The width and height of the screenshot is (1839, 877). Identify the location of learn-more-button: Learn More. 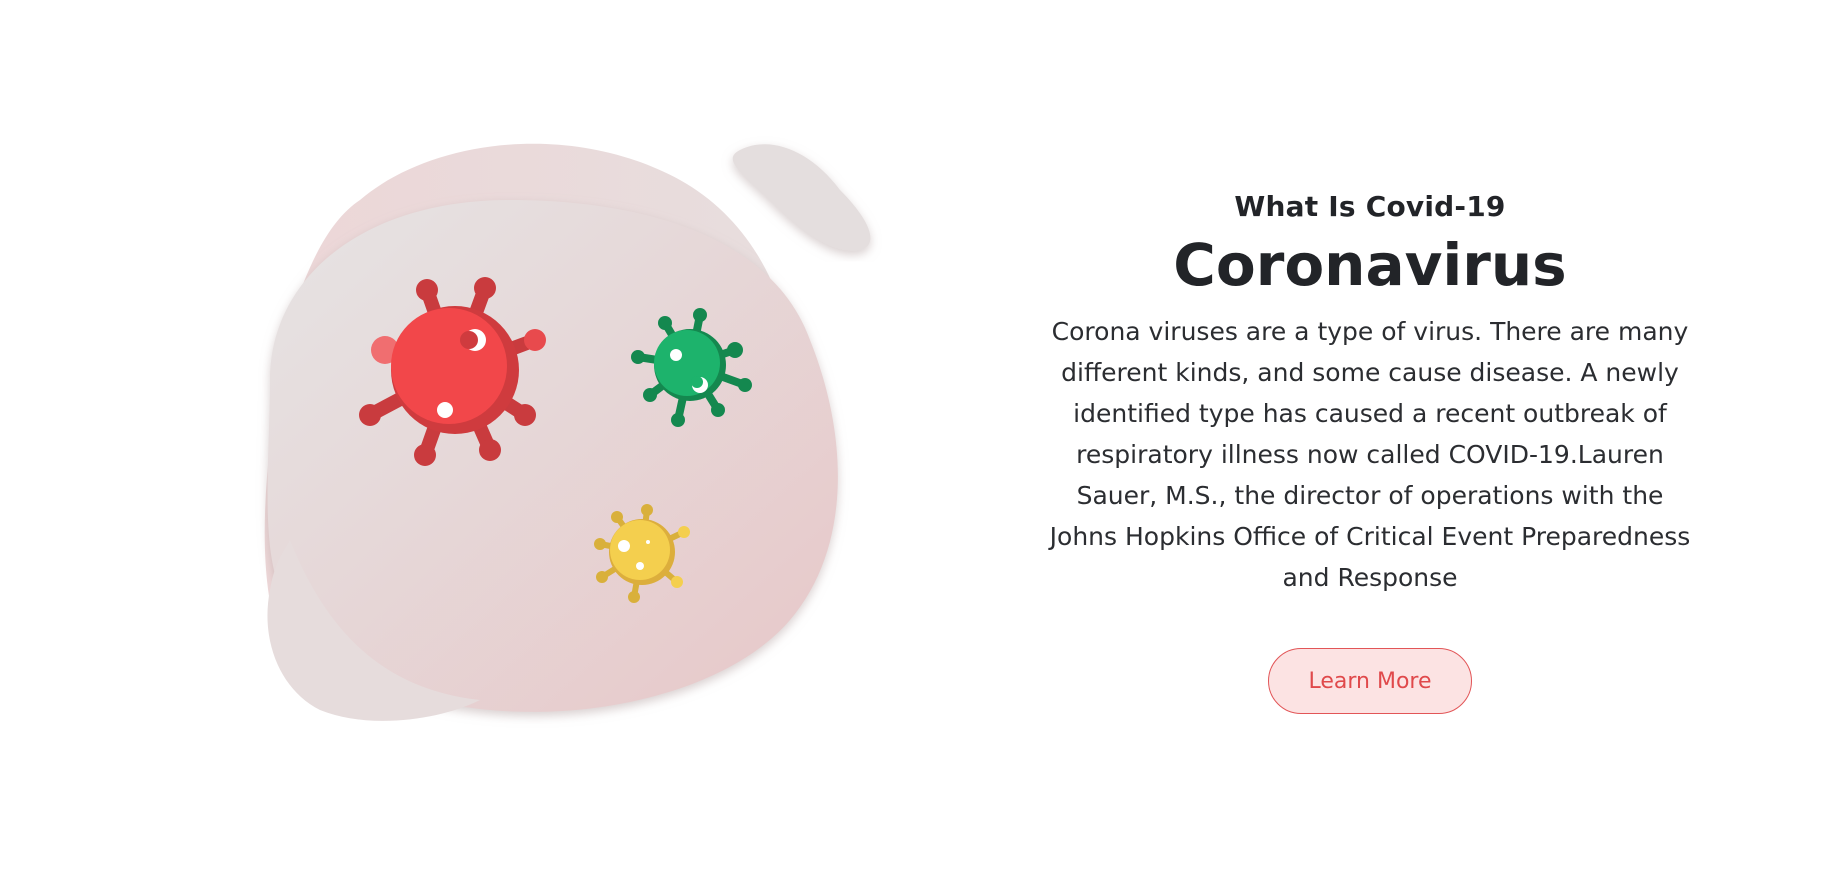
(1370, 680).